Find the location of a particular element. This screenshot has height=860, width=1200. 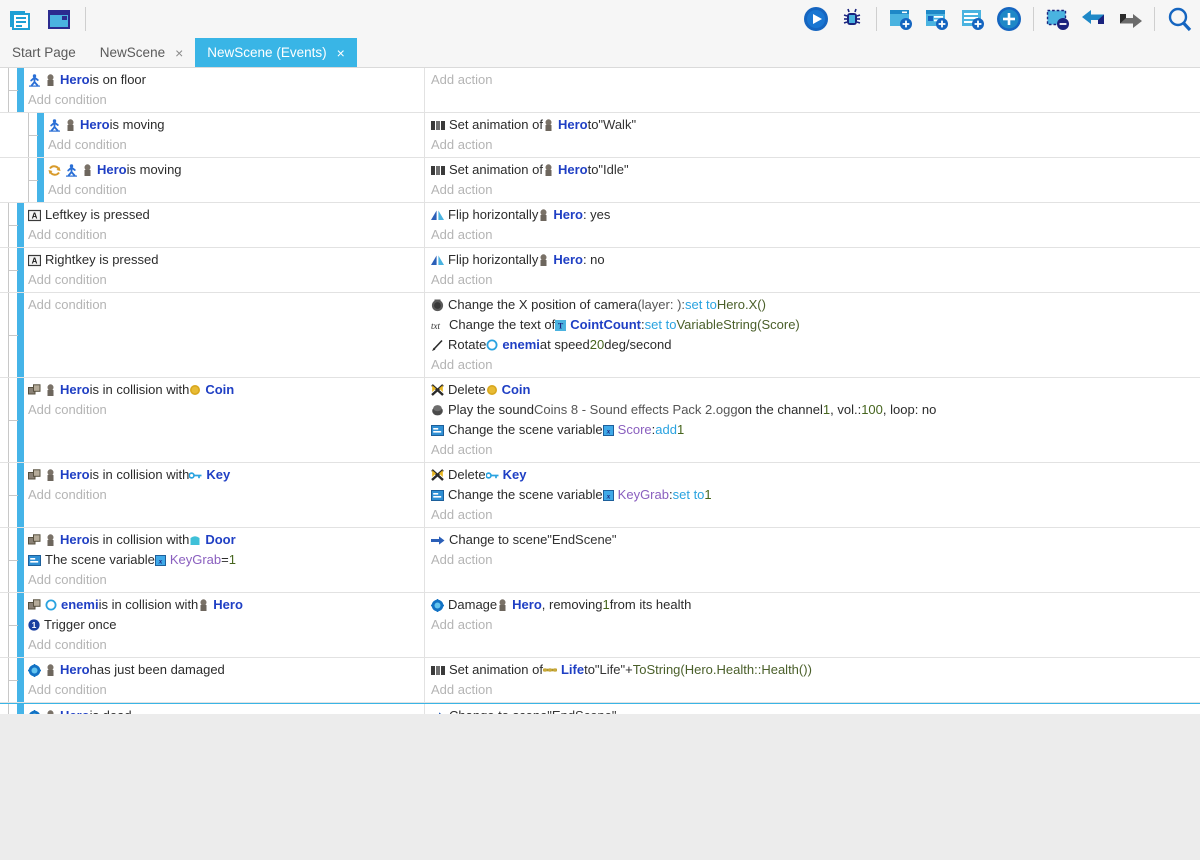

action-line: Flip horizontally Hero : yes is located at coordinates (815, 215).